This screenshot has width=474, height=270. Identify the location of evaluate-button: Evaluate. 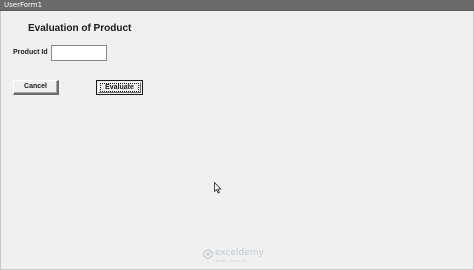
(119, 87).